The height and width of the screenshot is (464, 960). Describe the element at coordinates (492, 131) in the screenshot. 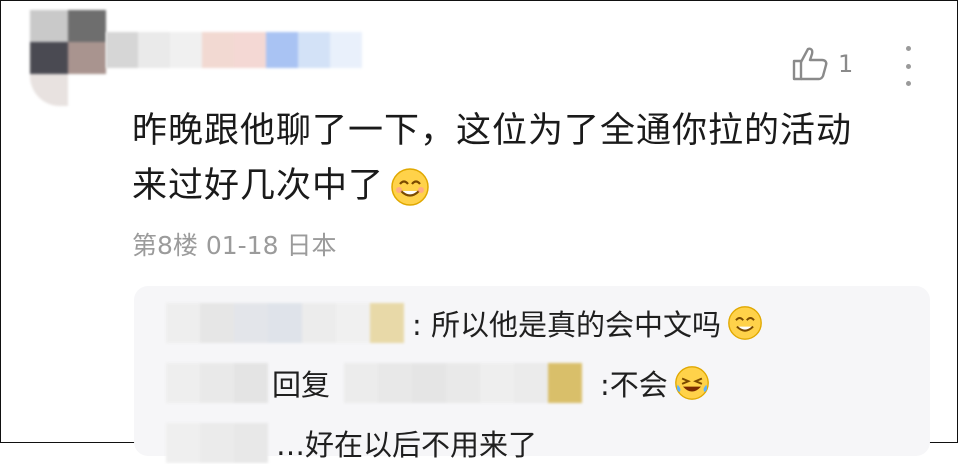

I see `comment-line-1: 昨晚跟他聊了一下，这位为了全通你拉的活动` at that location.